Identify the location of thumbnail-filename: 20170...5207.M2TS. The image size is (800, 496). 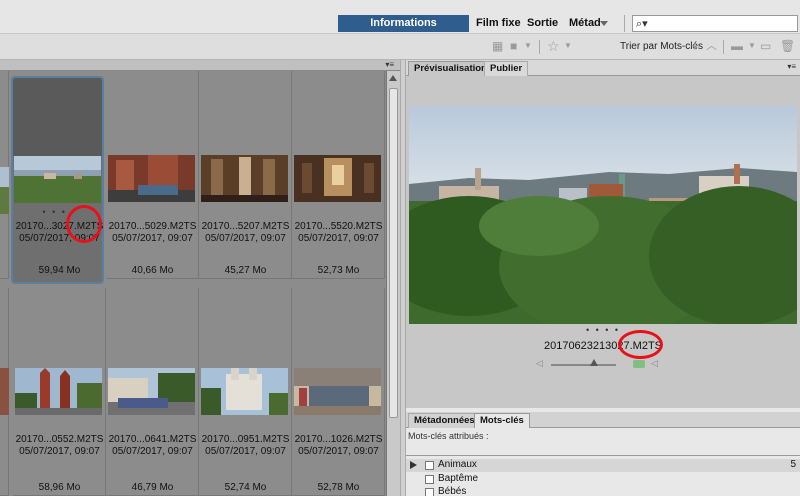
(245, 226).